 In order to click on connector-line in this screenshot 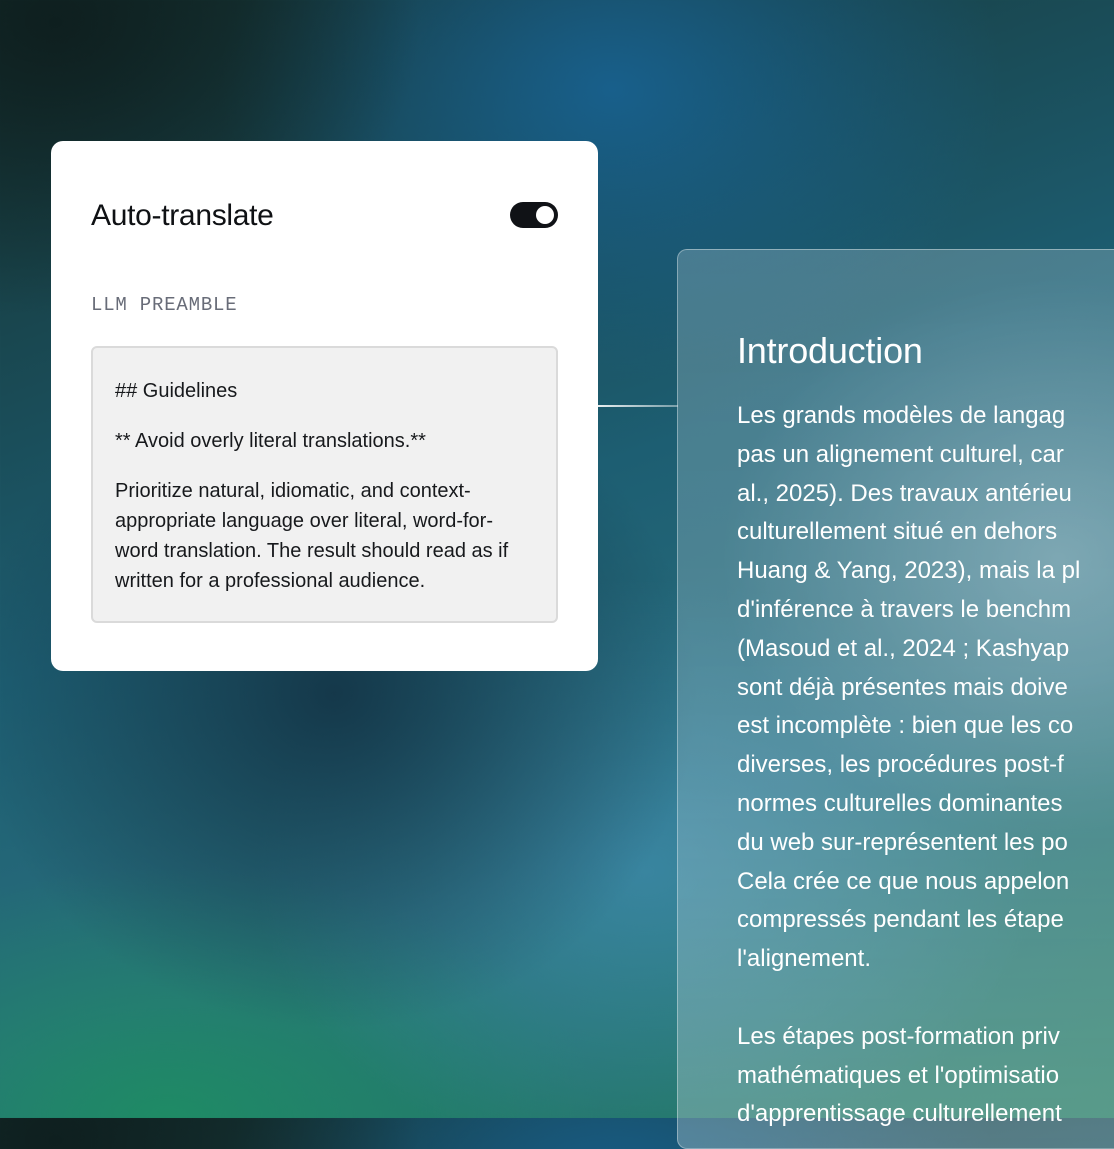, I will do `click(638, 406)`.